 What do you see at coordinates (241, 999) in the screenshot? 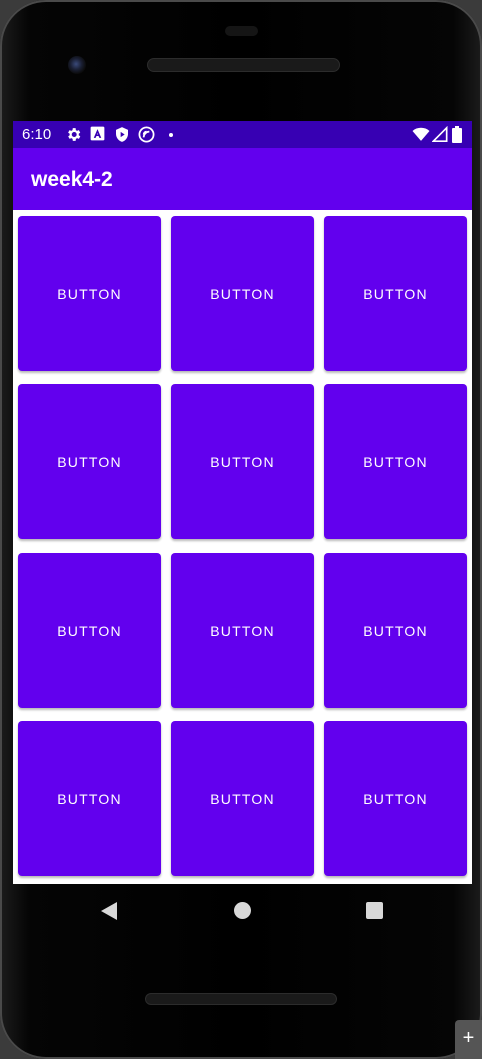
I see `bottom-speaker` at bounding box center [241, 999].